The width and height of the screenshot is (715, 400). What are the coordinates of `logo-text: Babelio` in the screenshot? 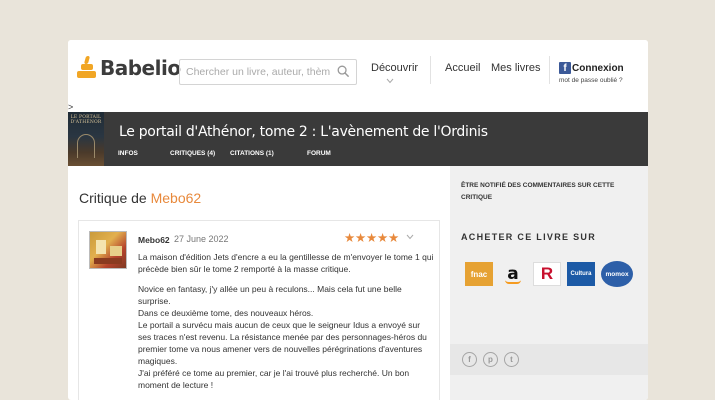 It's located at (140, 68).